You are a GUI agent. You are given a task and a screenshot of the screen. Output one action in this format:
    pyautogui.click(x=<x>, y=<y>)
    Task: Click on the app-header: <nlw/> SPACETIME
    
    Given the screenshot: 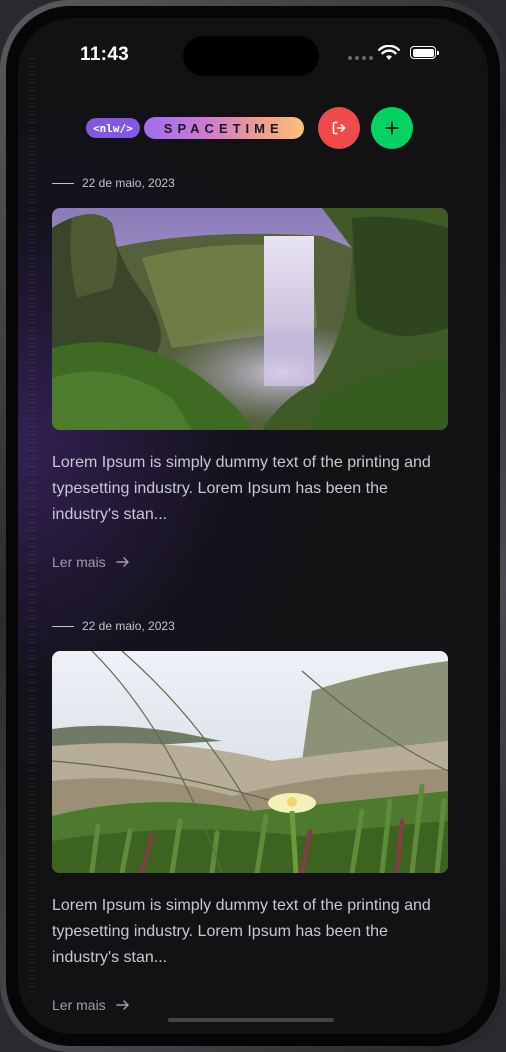 What is the action you would take?
    pyautogui.click(x=249, y=128)
    